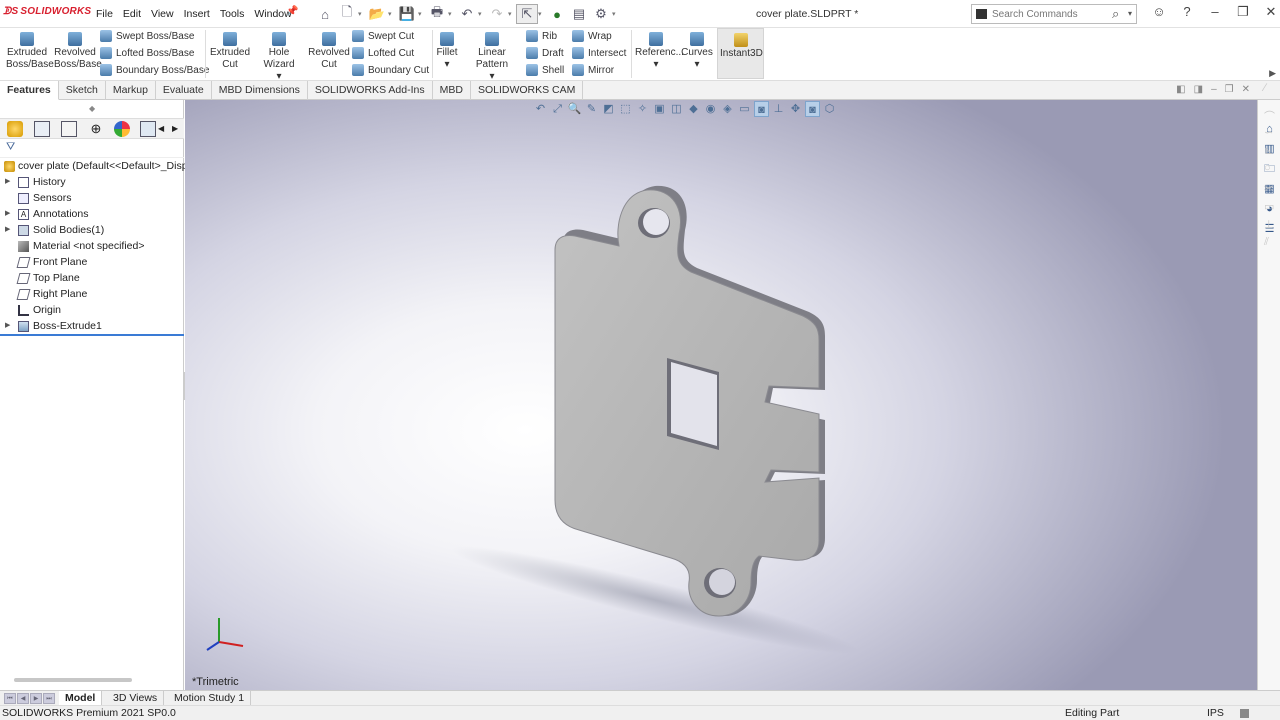  Describe the element at coordinates (10, 698) in the screenshot. I see `first-tab-icon: ⏮` at that location.